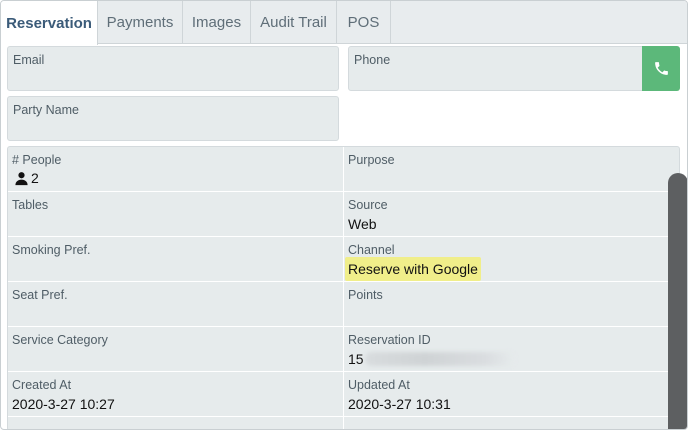 Image resolution: width=688 pixels, height=430 pixels. I want to click on tables-field: Tables, so click(175, 214).